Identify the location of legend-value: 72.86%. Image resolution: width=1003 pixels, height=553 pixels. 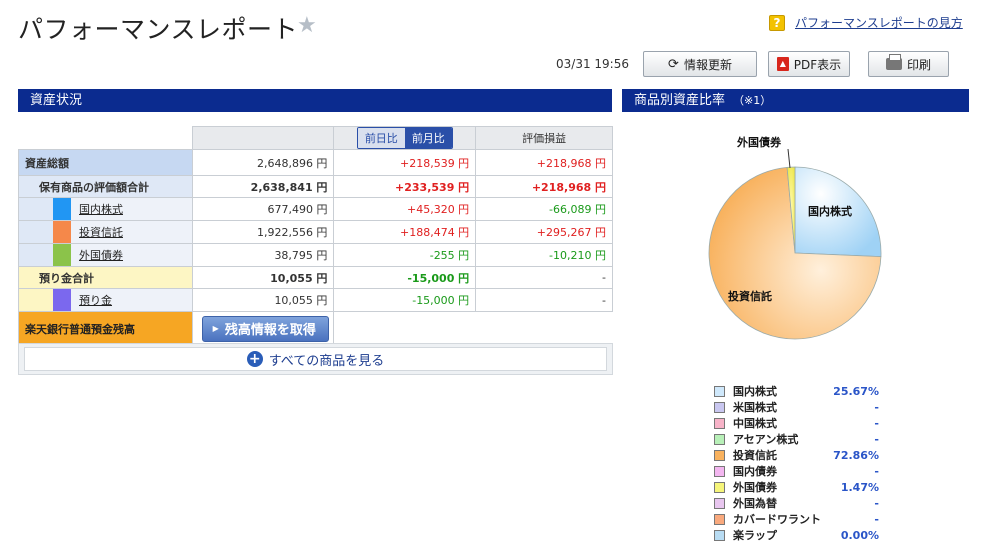
(856, 455).